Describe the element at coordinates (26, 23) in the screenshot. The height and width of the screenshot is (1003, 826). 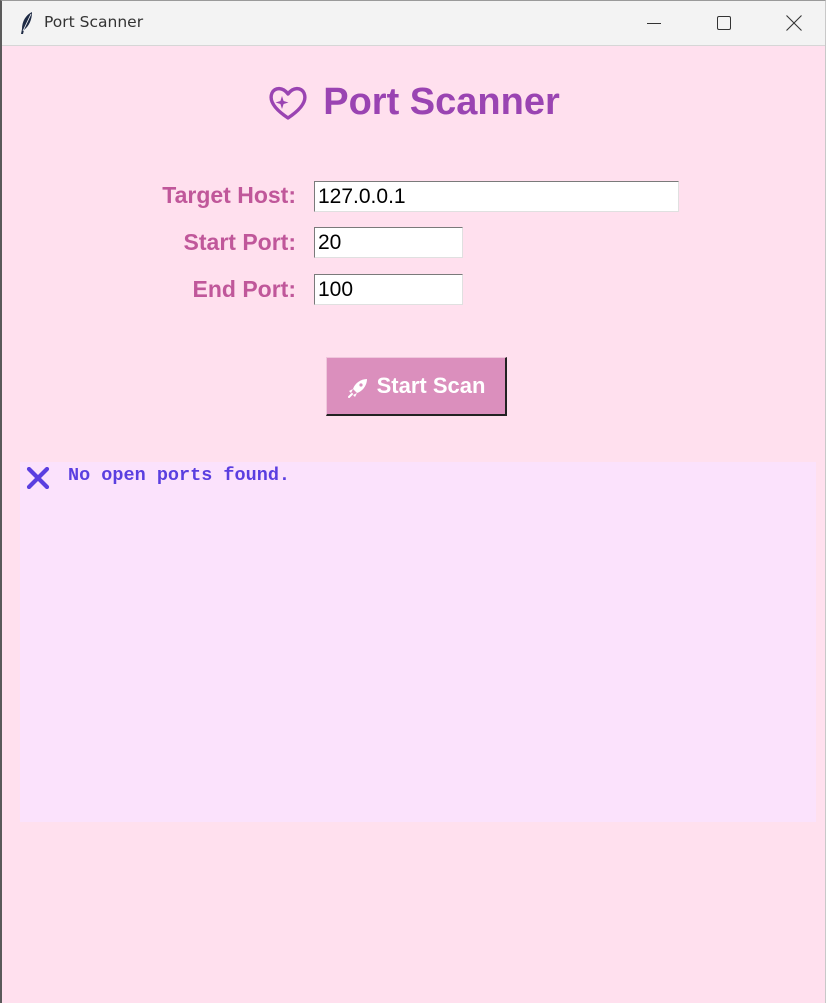
I see `feather-icon` at that location.